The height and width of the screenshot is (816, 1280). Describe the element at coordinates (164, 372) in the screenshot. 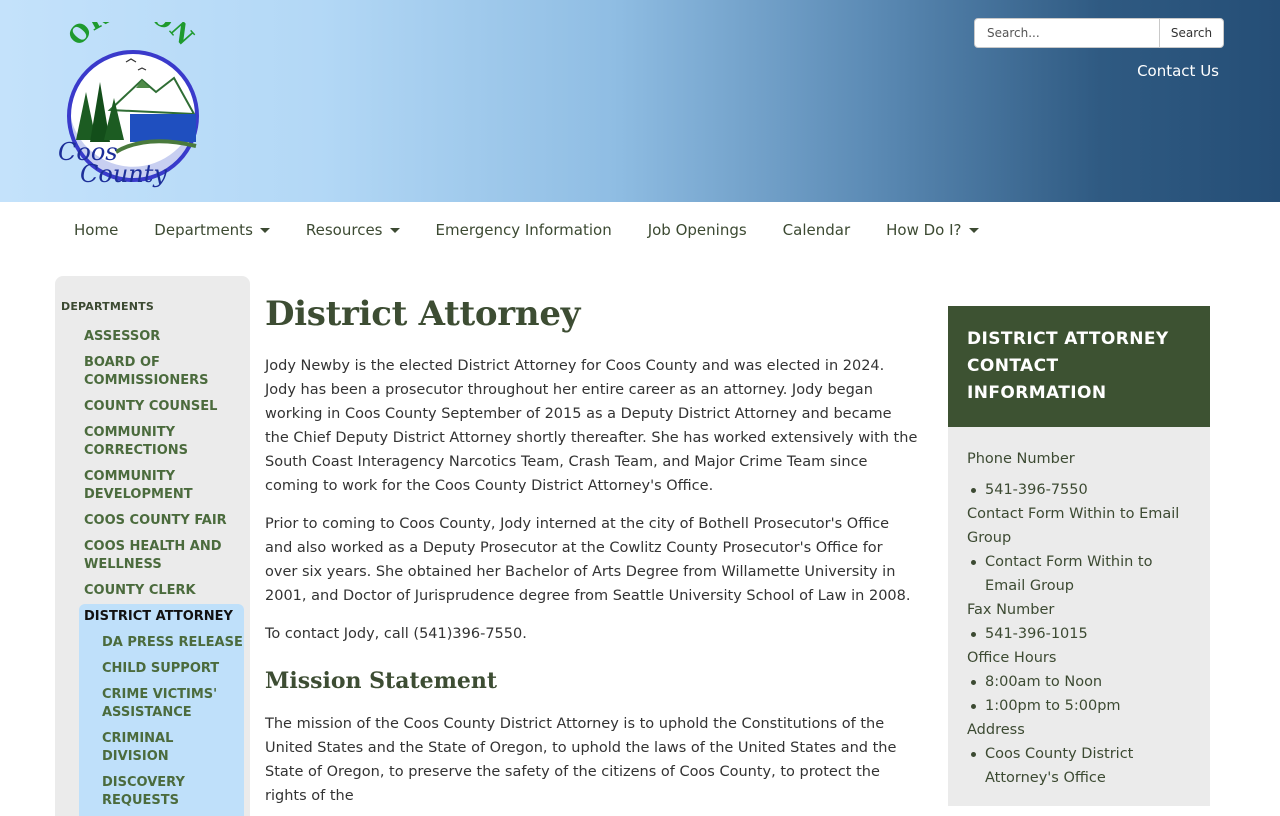

I see `sidebar-item-board-of-commissioners: BOARD OF COMMISSIONERS` at that location.